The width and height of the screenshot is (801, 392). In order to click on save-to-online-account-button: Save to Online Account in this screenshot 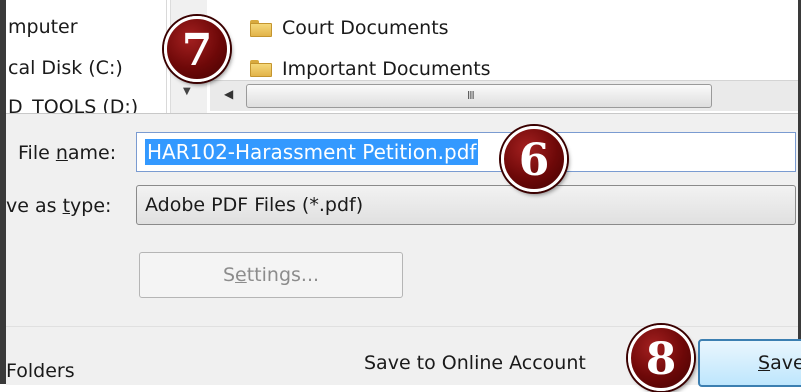, I will do `click(475, 363)`.